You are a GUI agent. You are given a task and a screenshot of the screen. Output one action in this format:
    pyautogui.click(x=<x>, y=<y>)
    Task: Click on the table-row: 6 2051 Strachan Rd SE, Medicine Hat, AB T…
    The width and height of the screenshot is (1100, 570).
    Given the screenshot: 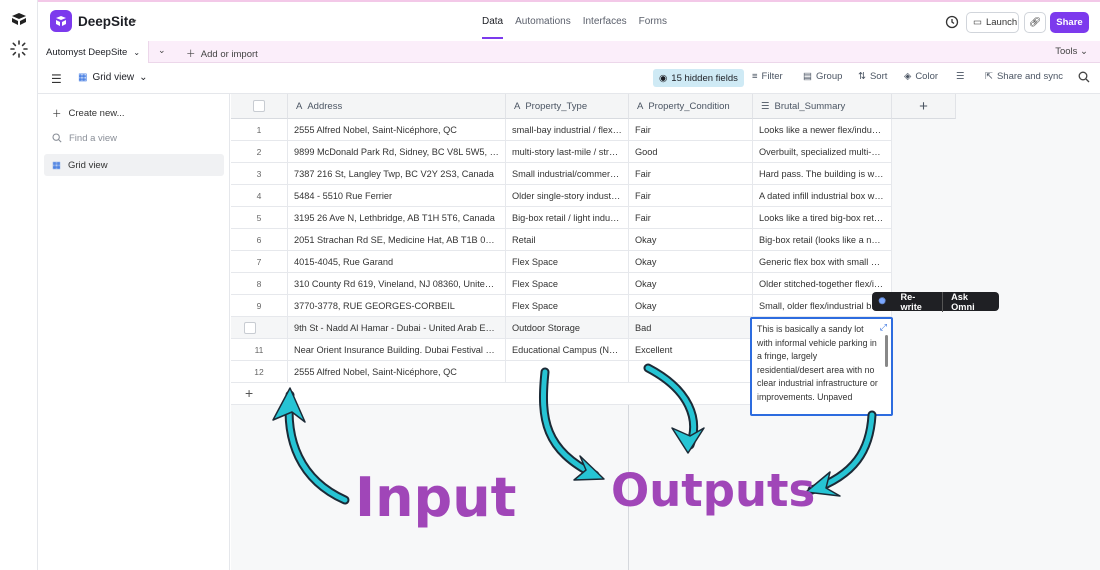 What is the action you would take?
    pyautogui.click(x=561, y=240)
    